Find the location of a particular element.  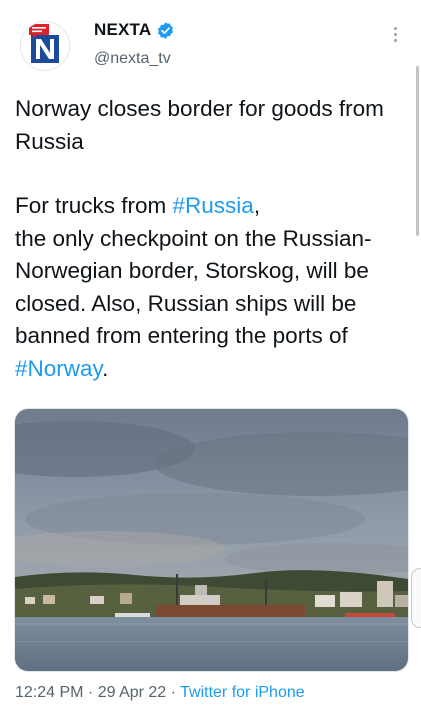

avatar is located at coordinates (45, 46).